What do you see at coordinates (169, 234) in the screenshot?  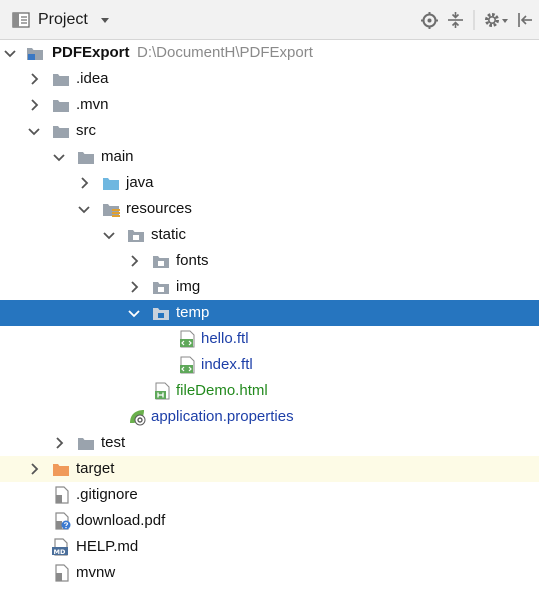 I see `tree-item-label: static` at bounding box center [169, 234].